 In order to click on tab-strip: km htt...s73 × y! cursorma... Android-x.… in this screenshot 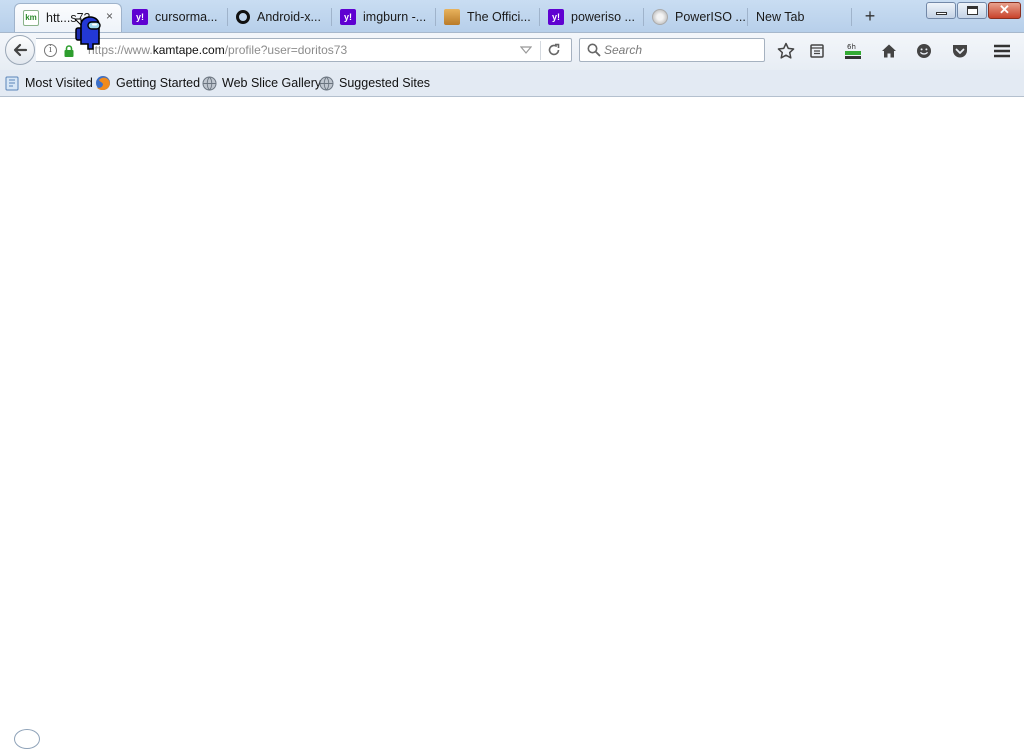, I will do `click(512, 16)`.